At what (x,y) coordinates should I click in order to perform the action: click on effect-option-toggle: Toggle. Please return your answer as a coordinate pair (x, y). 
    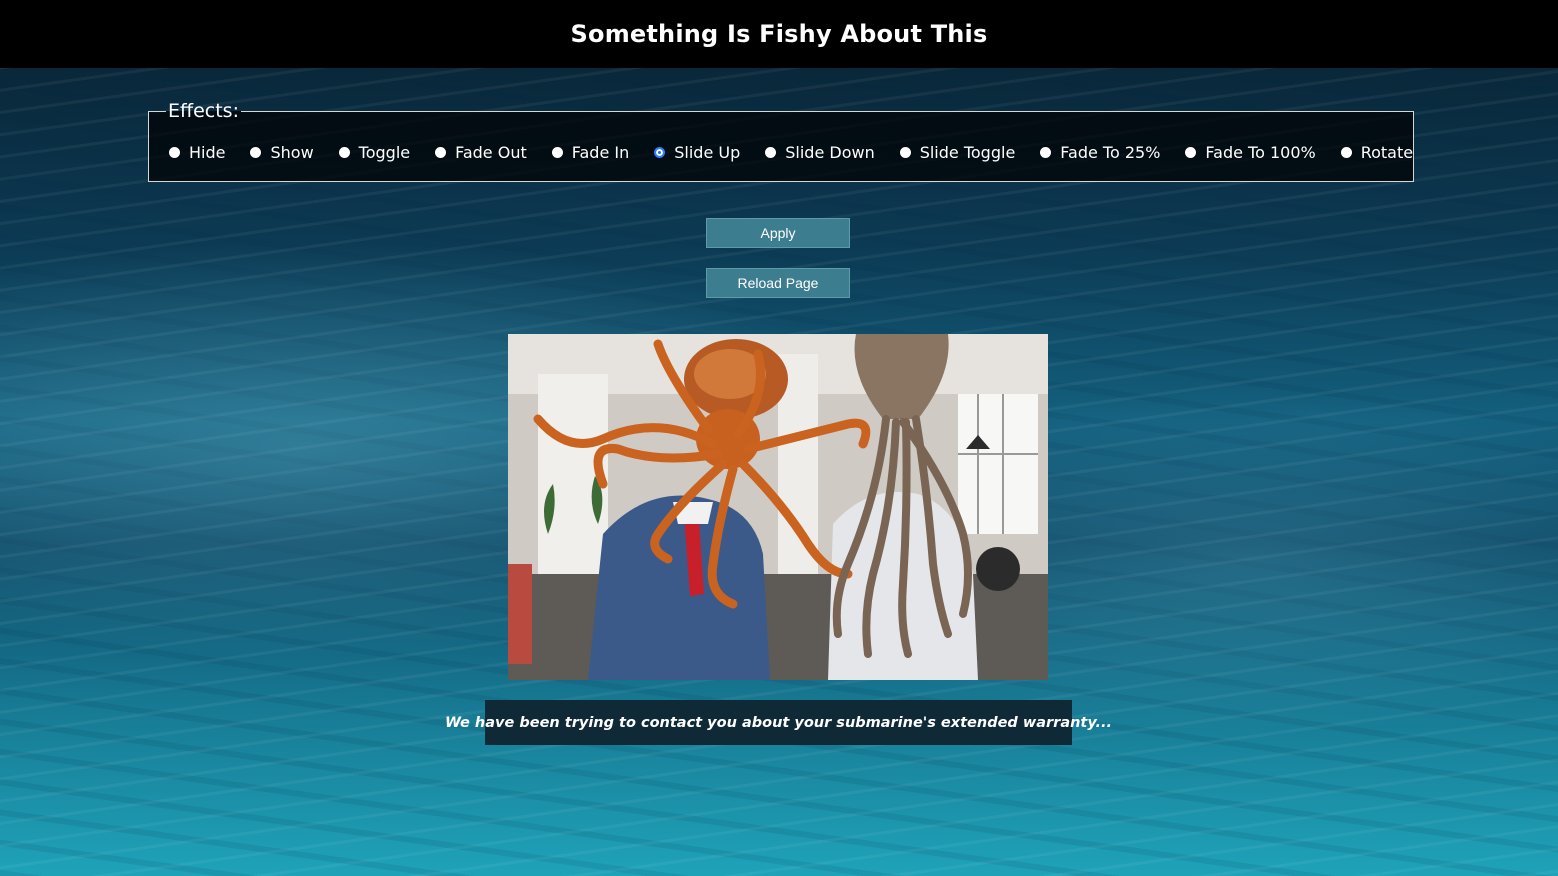
    Looking at the image, I should click on (374, 152).